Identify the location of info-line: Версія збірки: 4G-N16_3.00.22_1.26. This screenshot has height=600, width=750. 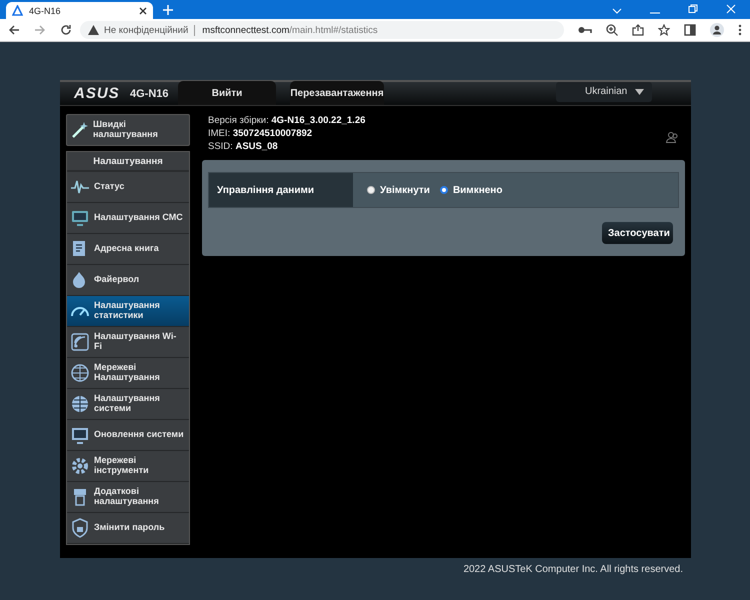
(287, 120).